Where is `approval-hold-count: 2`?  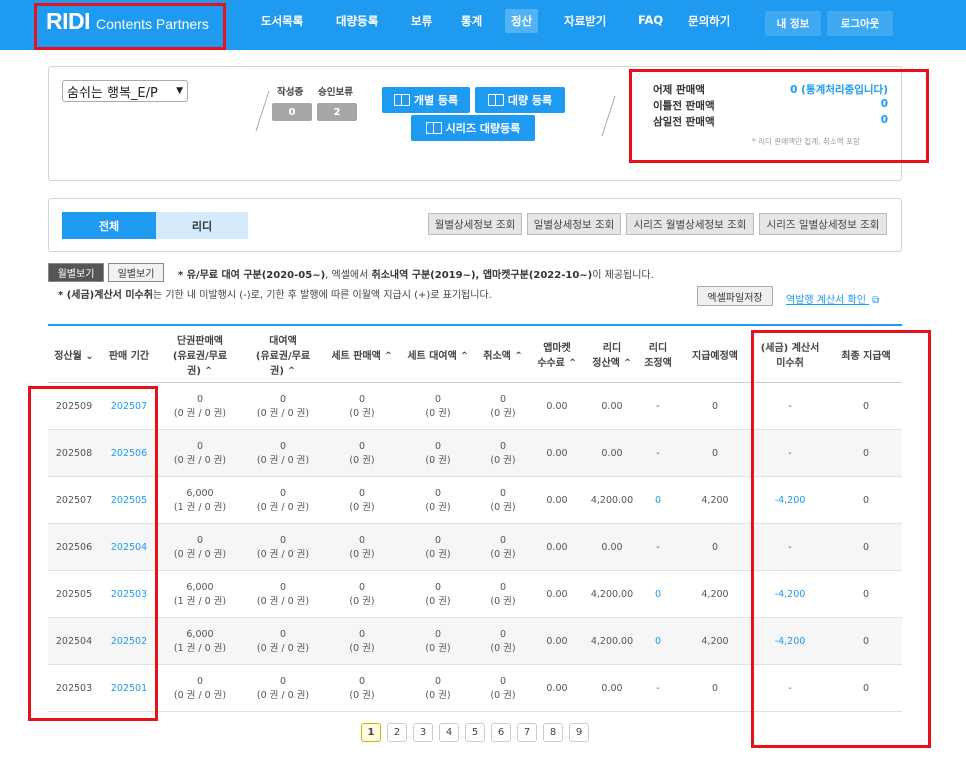
approval-hold-count: 2 is located at coordinates (337, 112).